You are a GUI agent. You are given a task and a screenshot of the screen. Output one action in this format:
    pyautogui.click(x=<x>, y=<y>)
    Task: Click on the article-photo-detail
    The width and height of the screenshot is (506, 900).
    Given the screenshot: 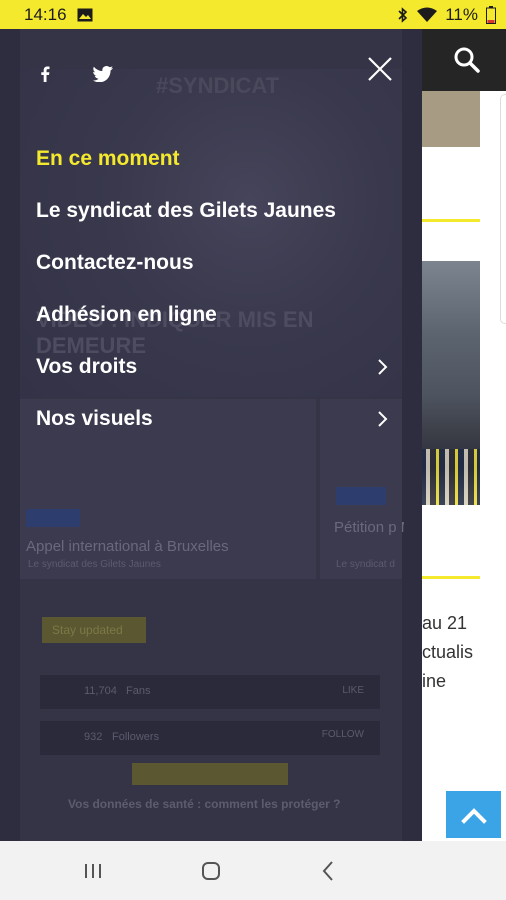 What is the action you would take?
    pyautogui.click(x=450, y=477)
    